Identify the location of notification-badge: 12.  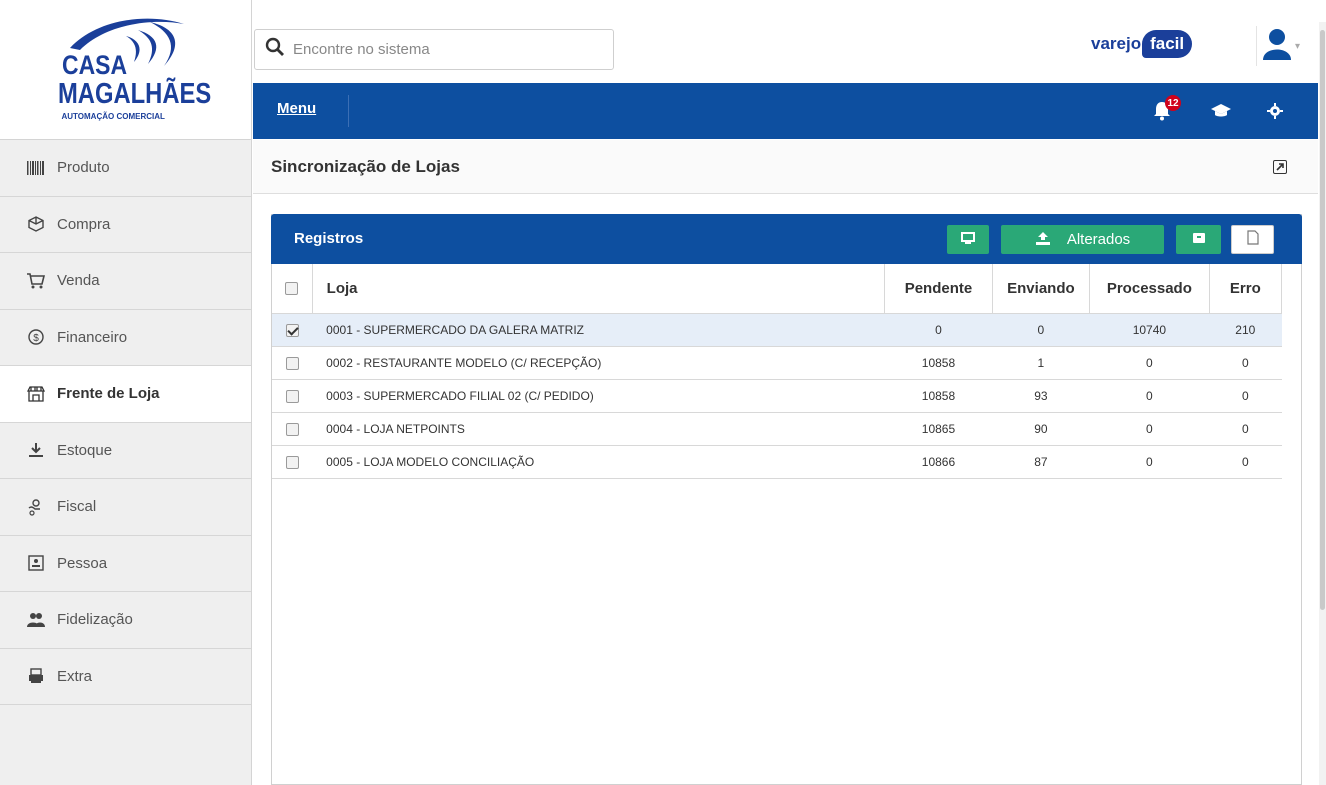
(1173, 103).